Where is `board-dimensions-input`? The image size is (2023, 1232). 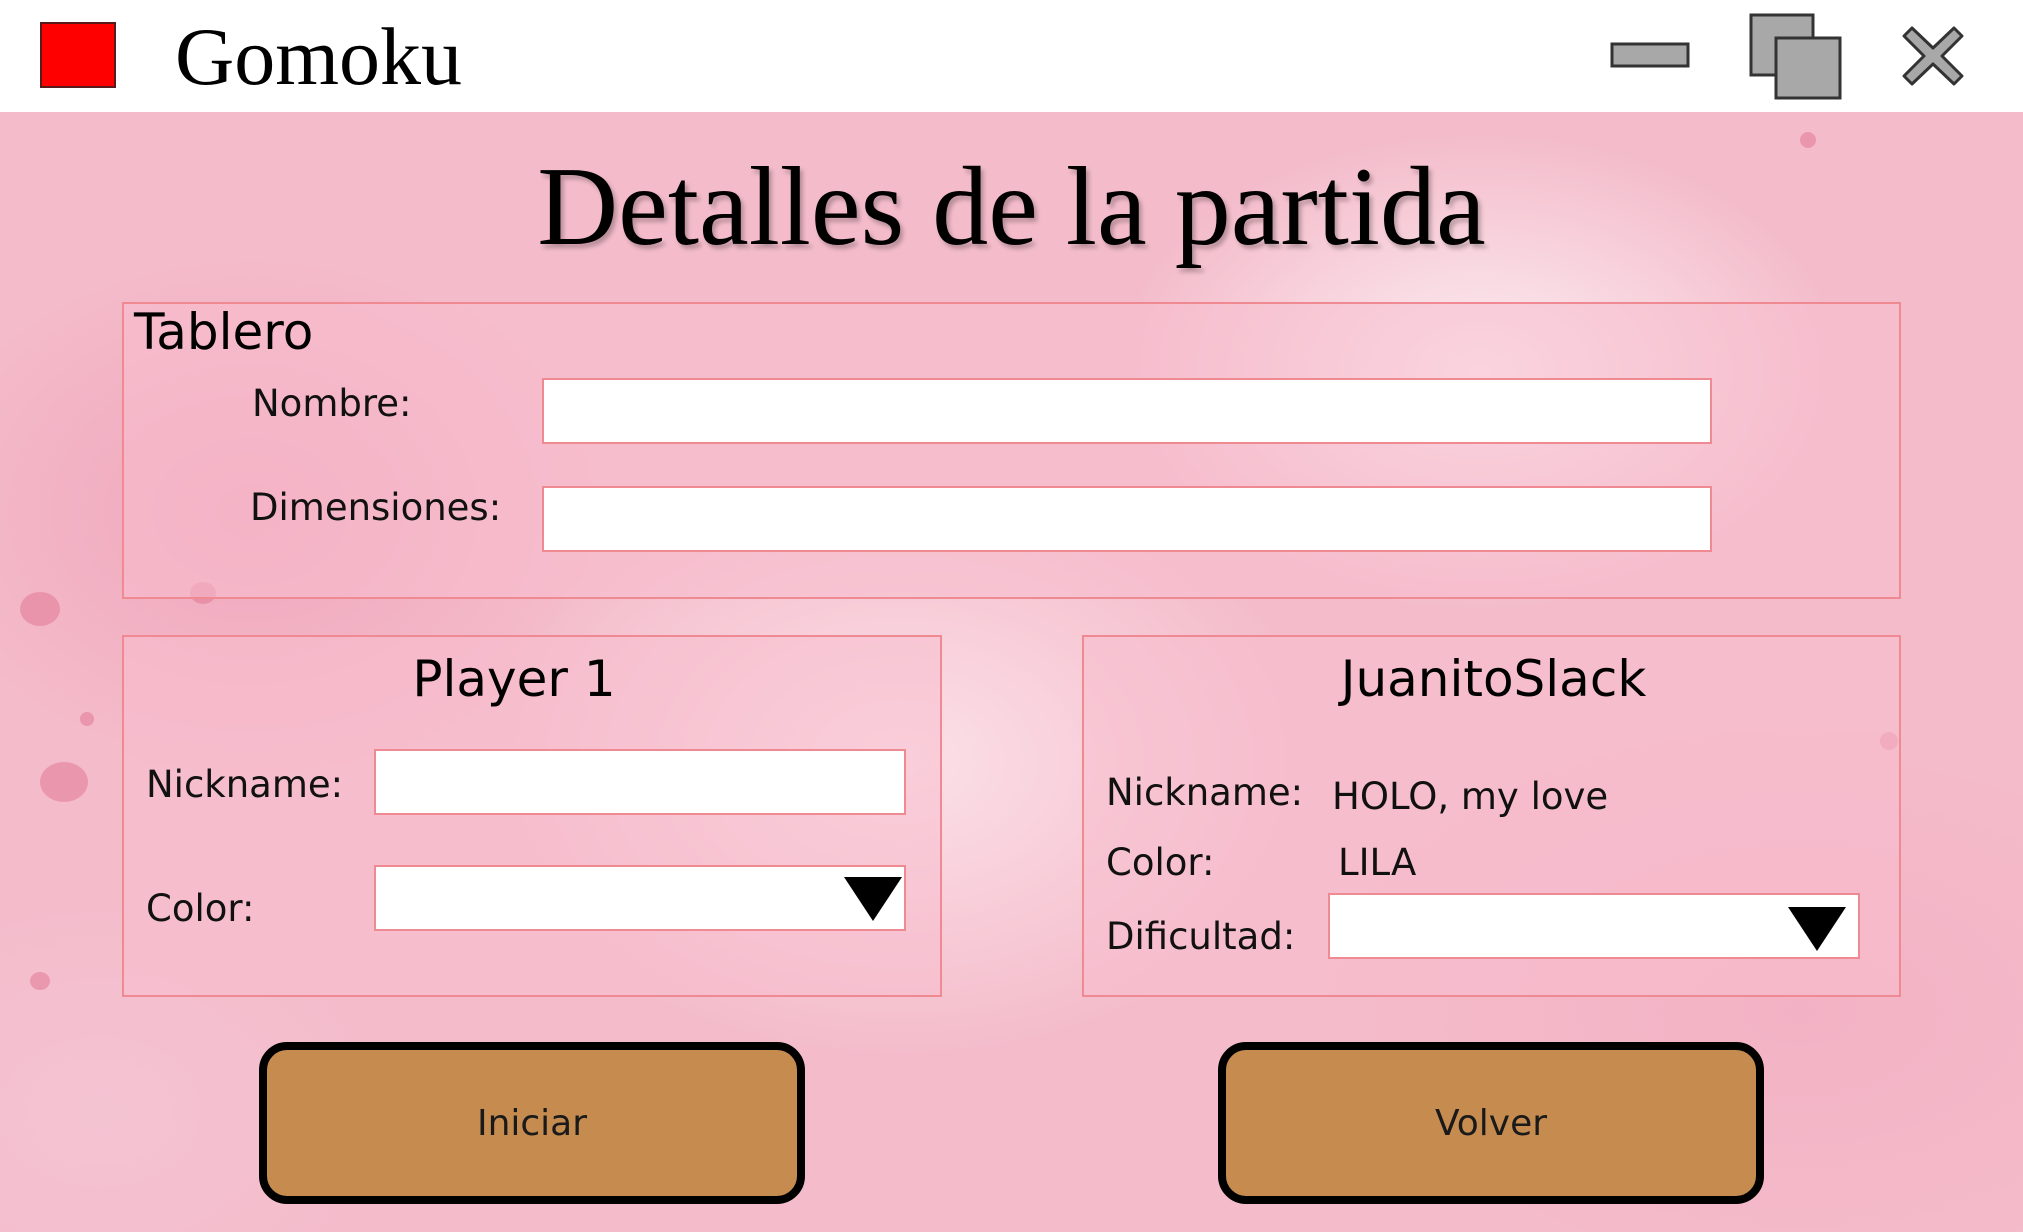
board-dimensions-input is located at coordinates (1127, 519).